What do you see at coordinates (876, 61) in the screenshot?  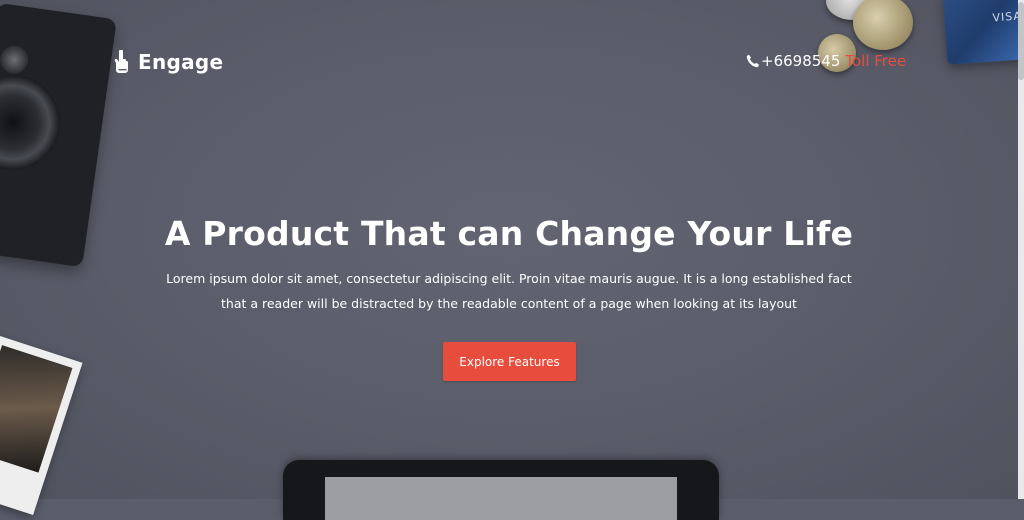 I see `toll-free-label: Toll Free` at bounding box center [876, 61].